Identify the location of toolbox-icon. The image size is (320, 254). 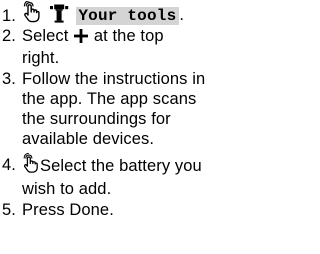
(59, 15).